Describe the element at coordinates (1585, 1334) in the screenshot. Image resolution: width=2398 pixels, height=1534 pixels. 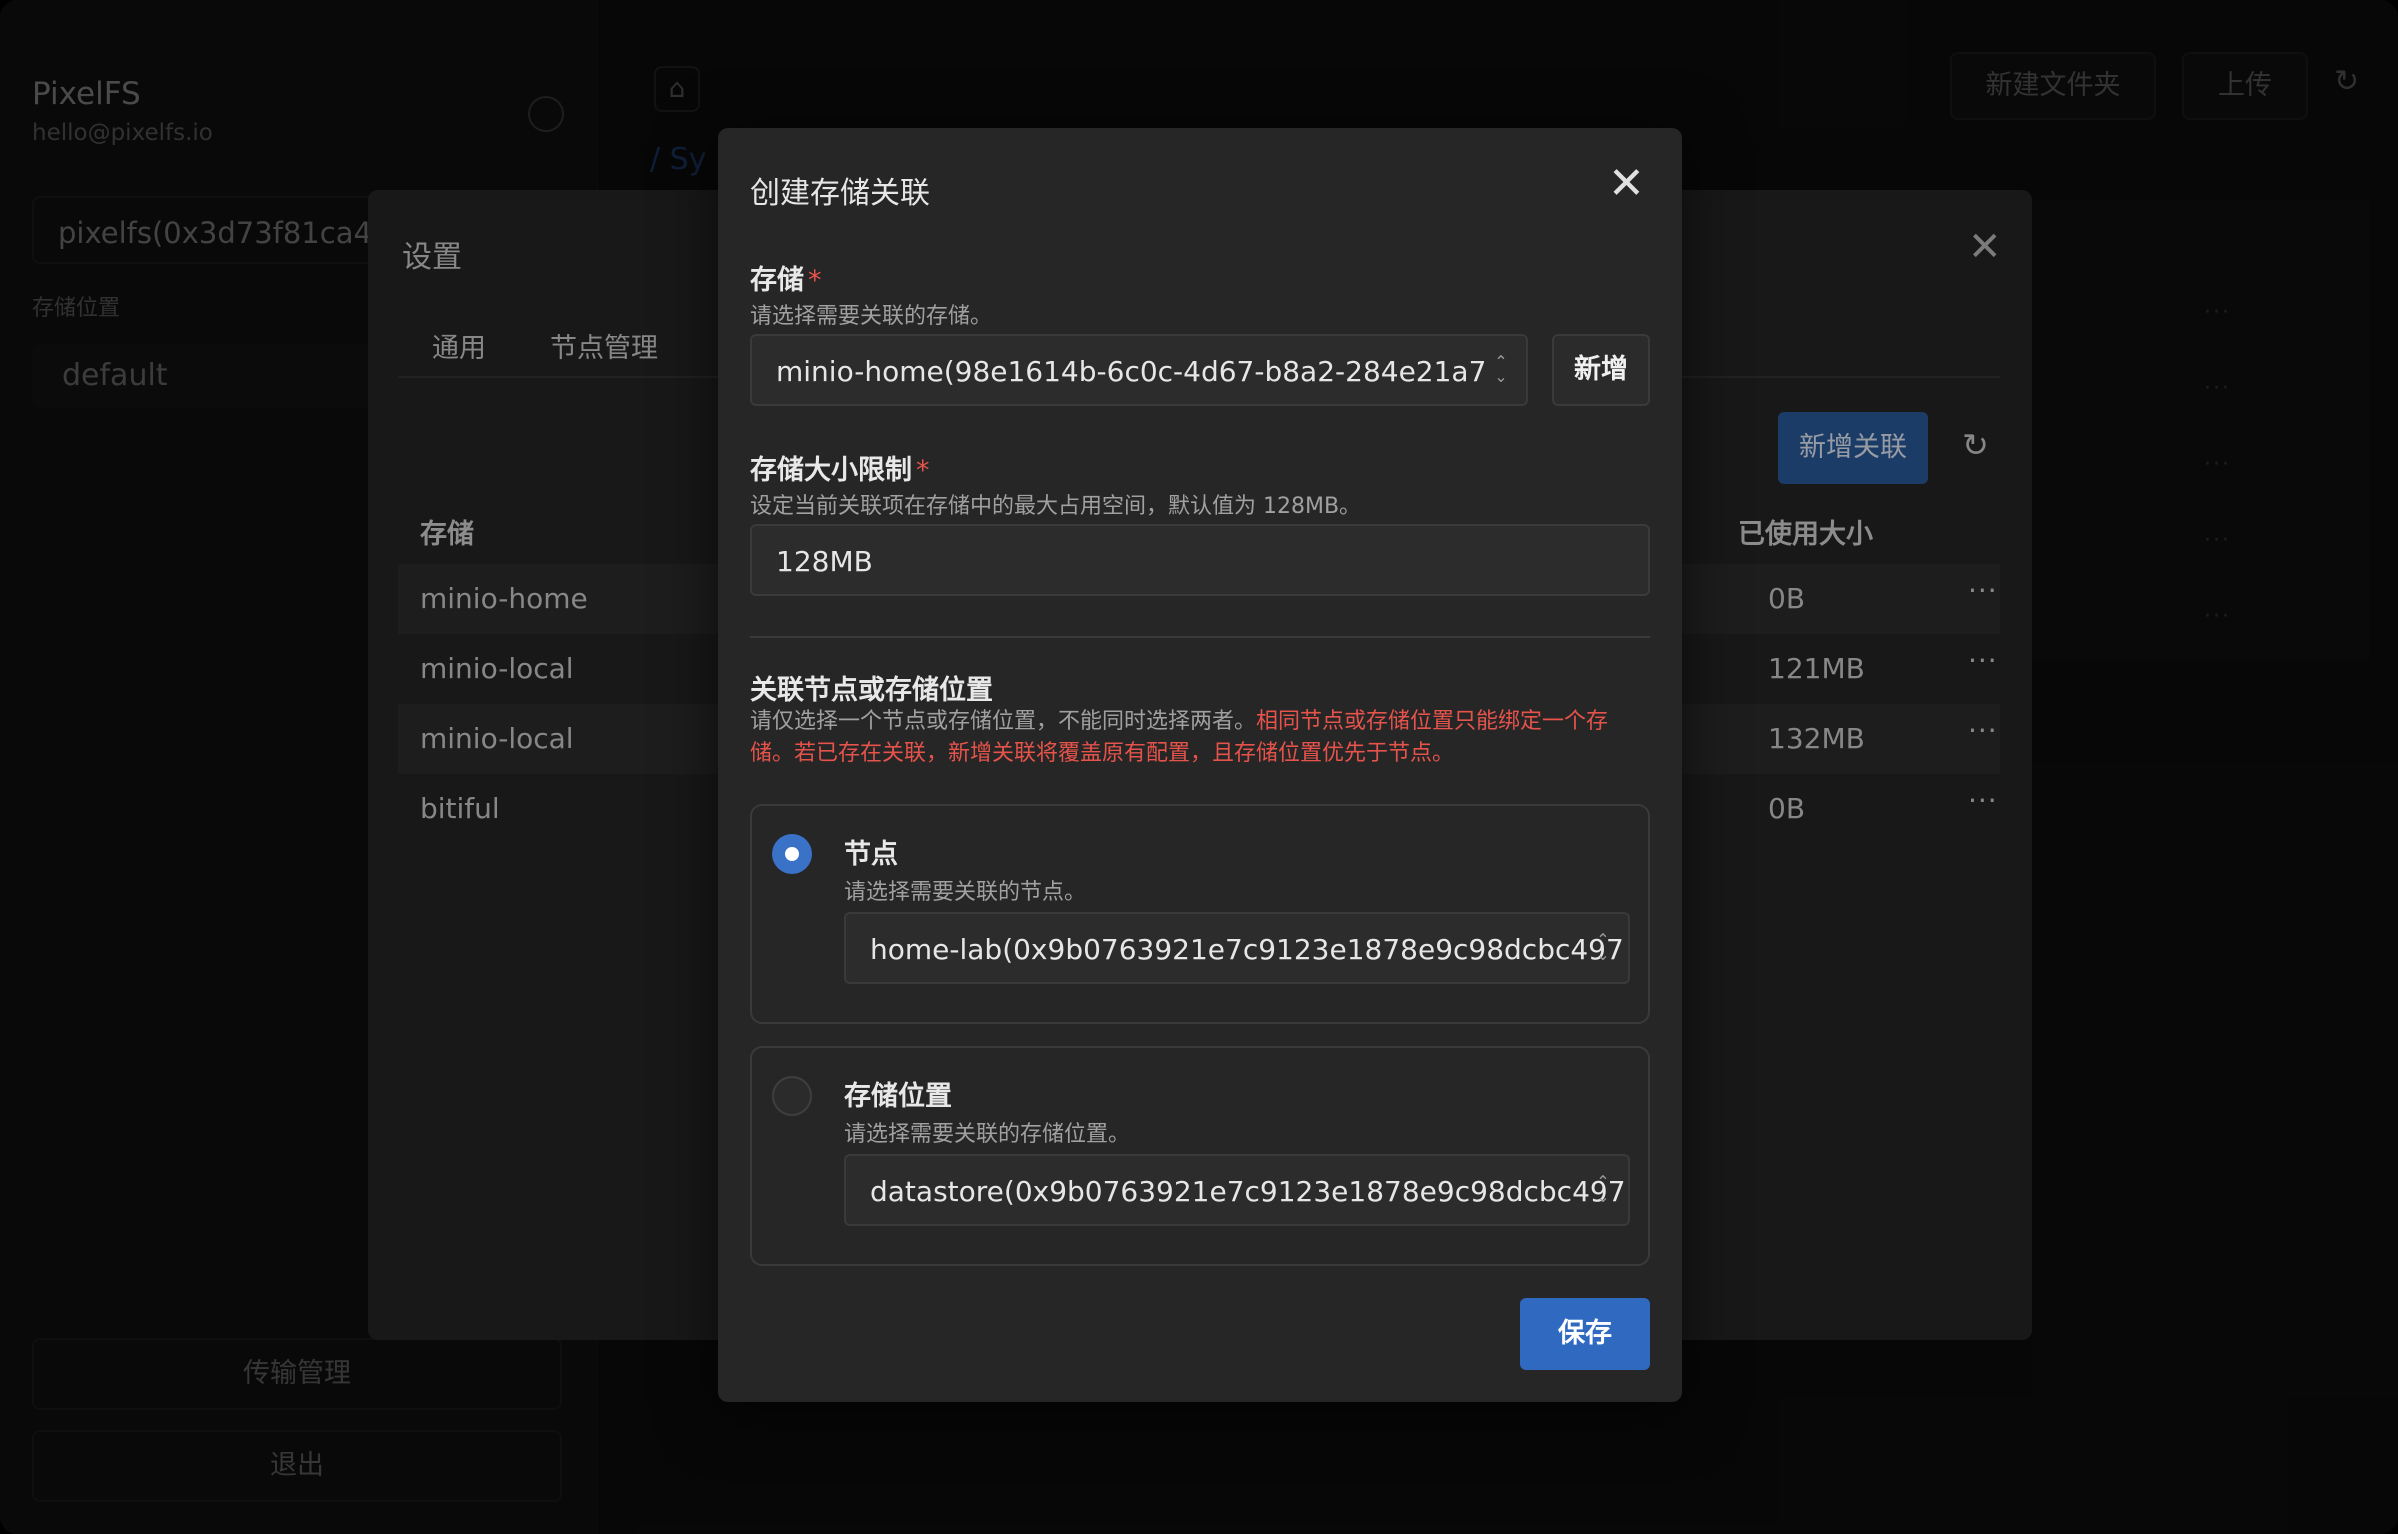
I see `save-button: 保存` at that location.